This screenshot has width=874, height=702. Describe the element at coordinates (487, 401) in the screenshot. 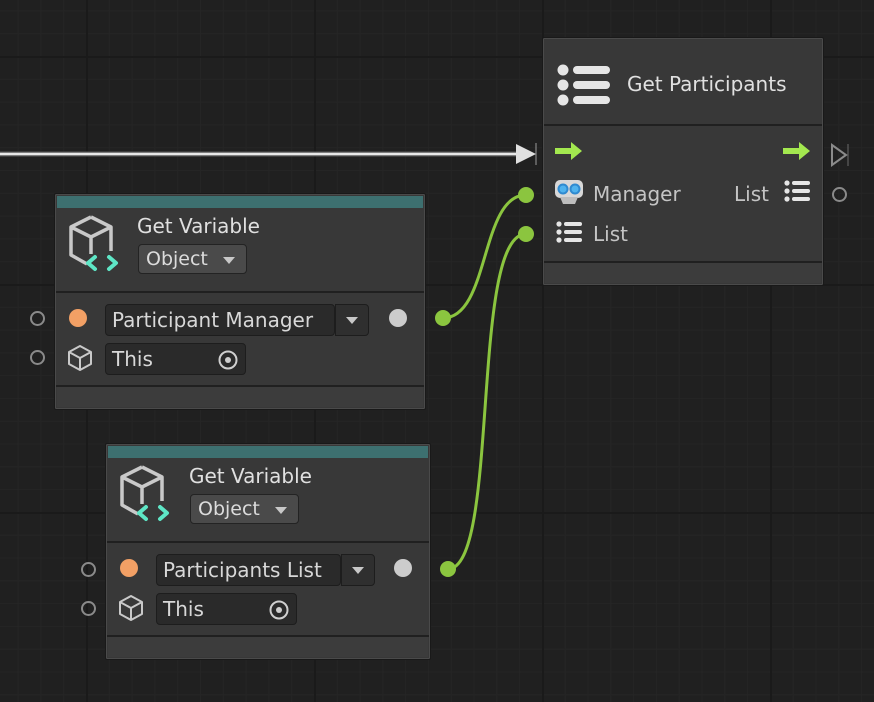

I see `value-edge-list` at that location.